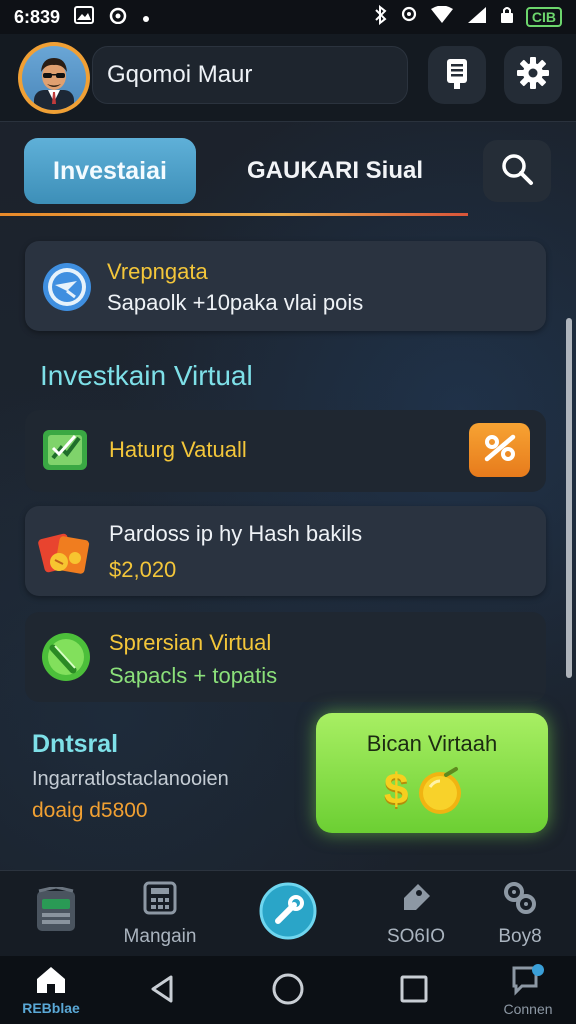 Image resolution: width=576 pixels, height=1024 pixels. Describe the element at coordinates (236, 533) in the screenshot. I see `item-title: Pardoss ip hy Hash bakils` at that location.